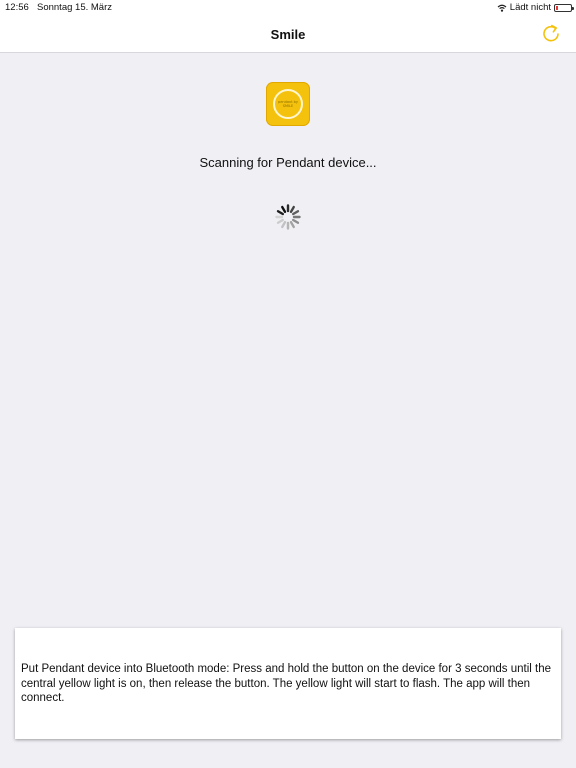 This screenshot has height=768, width=576. What do you see at coordinates (288, 217) in the screenshot?
I see `activity-spinner-icon` at bounding box center [288, 217].